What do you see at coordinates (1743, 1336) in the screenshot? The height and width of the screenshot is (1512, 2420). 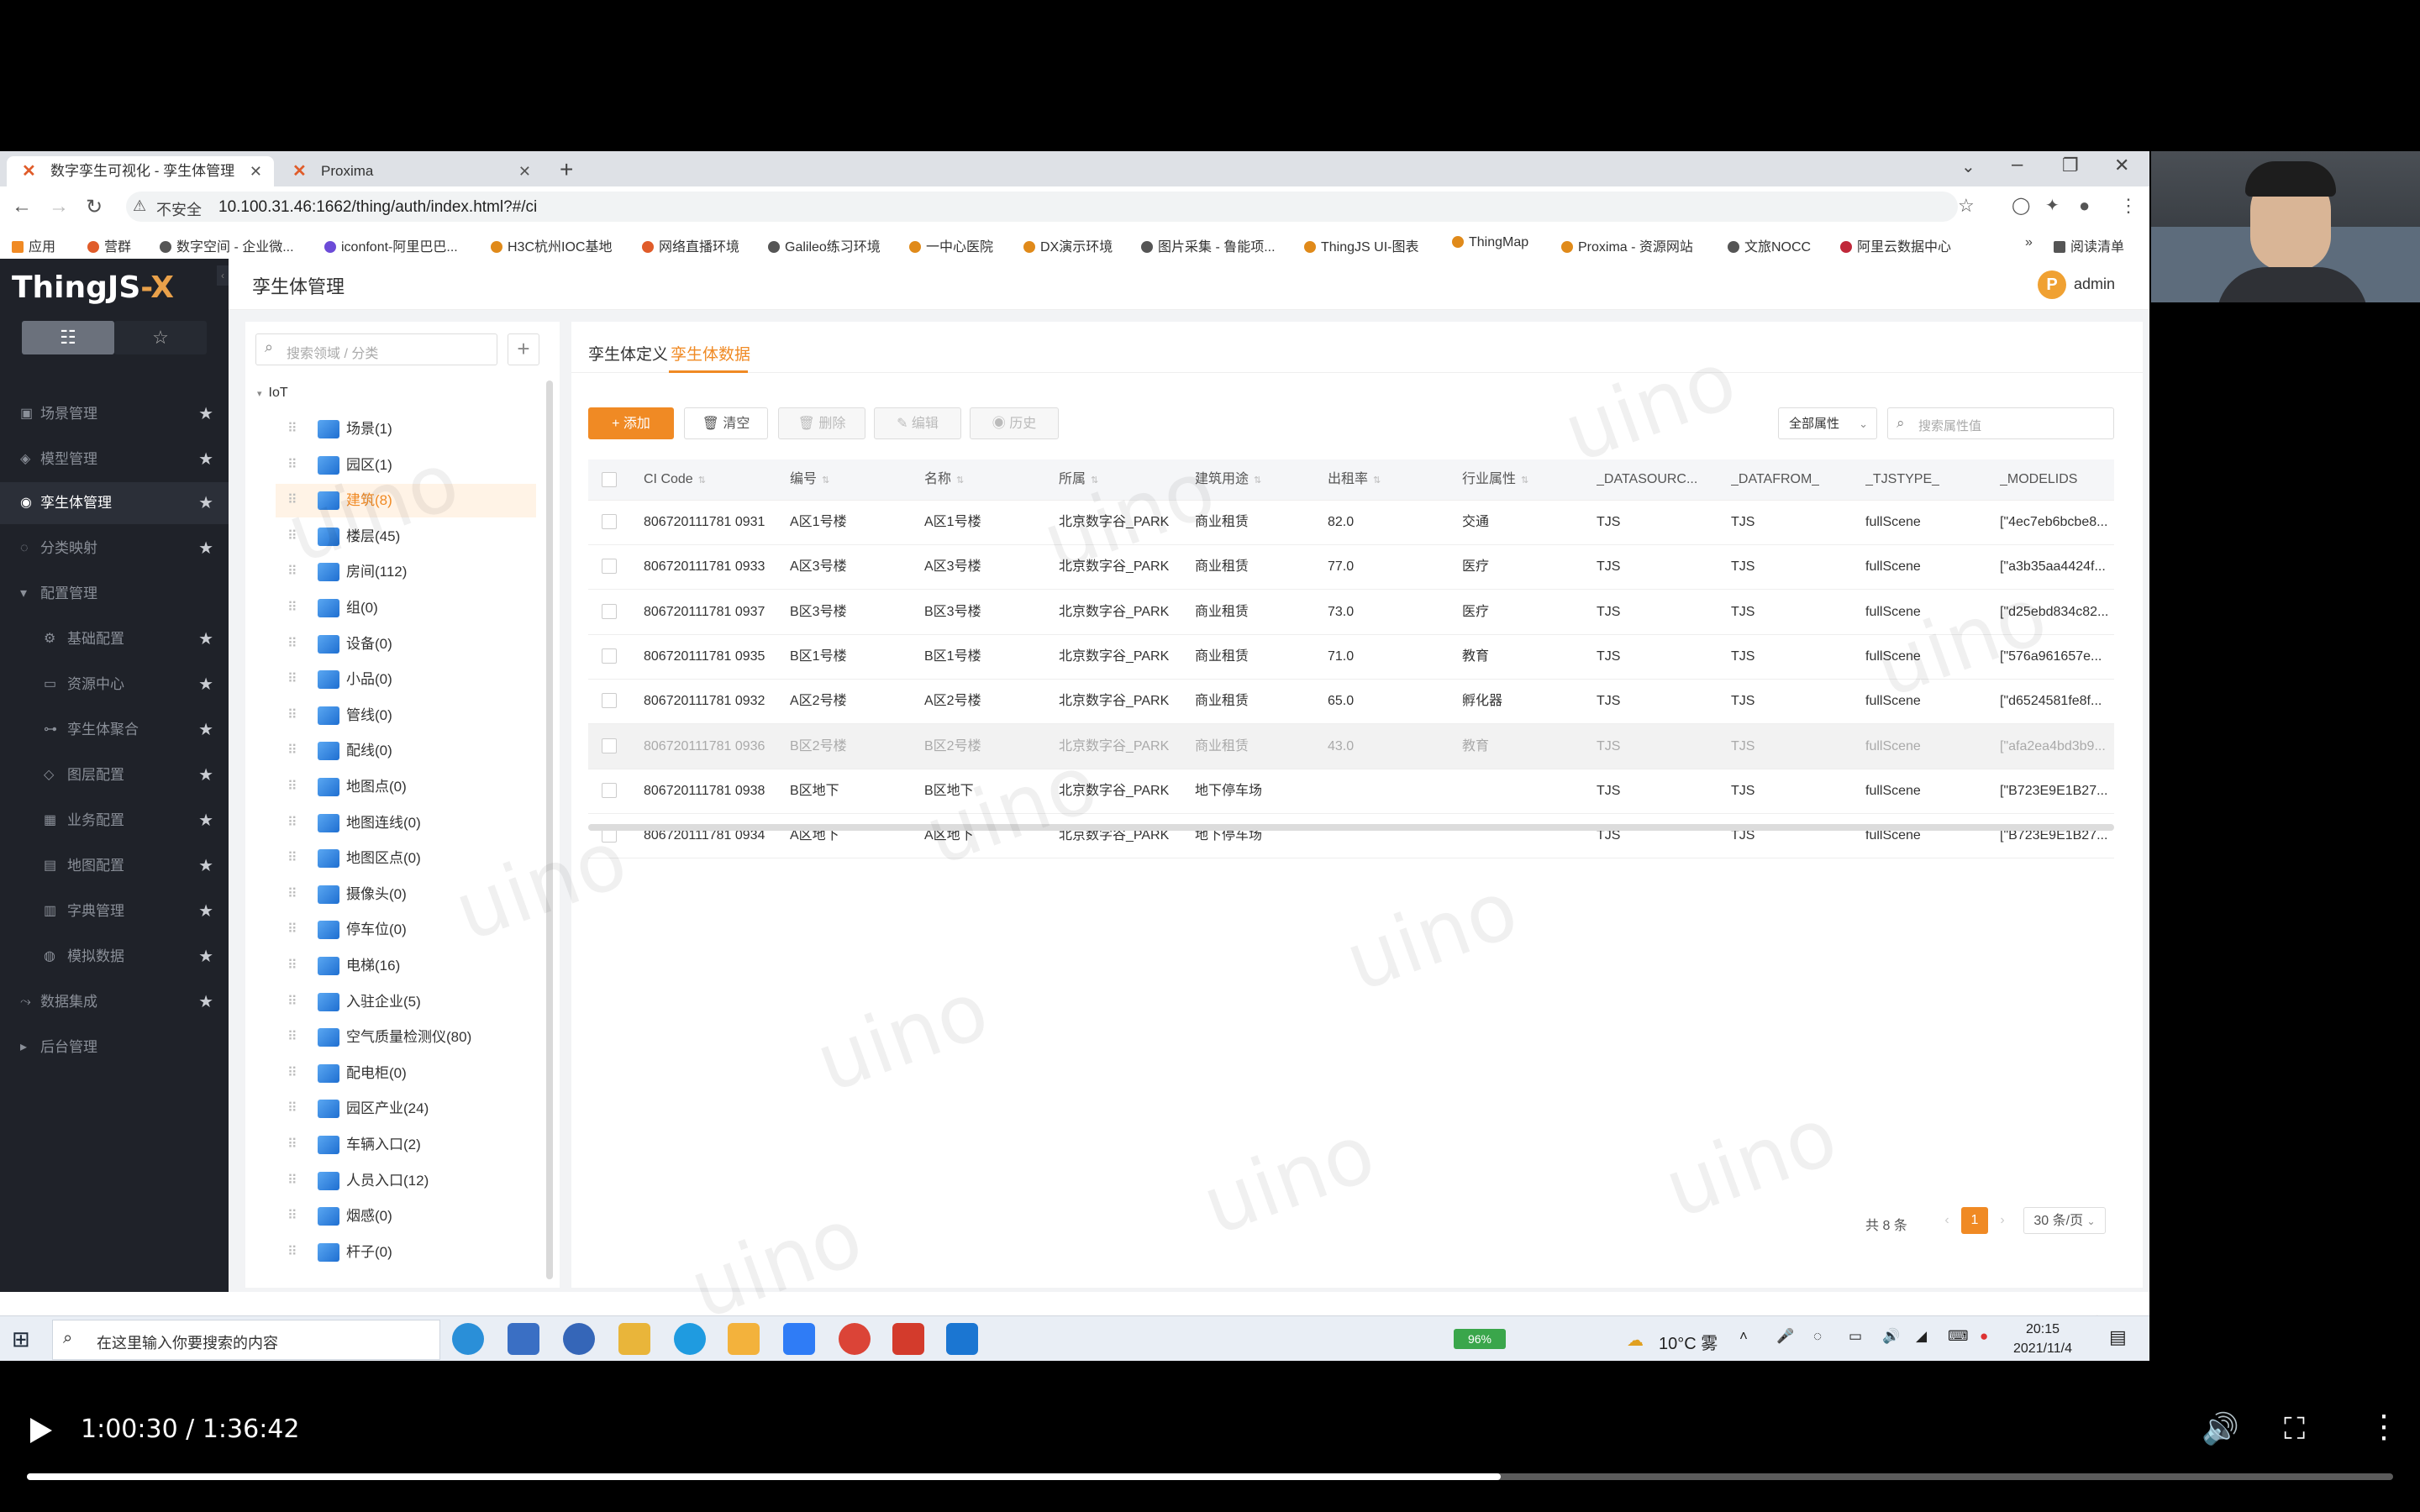 I see `tray-up-icon: ˄` at bounding box center [1743, 1336].